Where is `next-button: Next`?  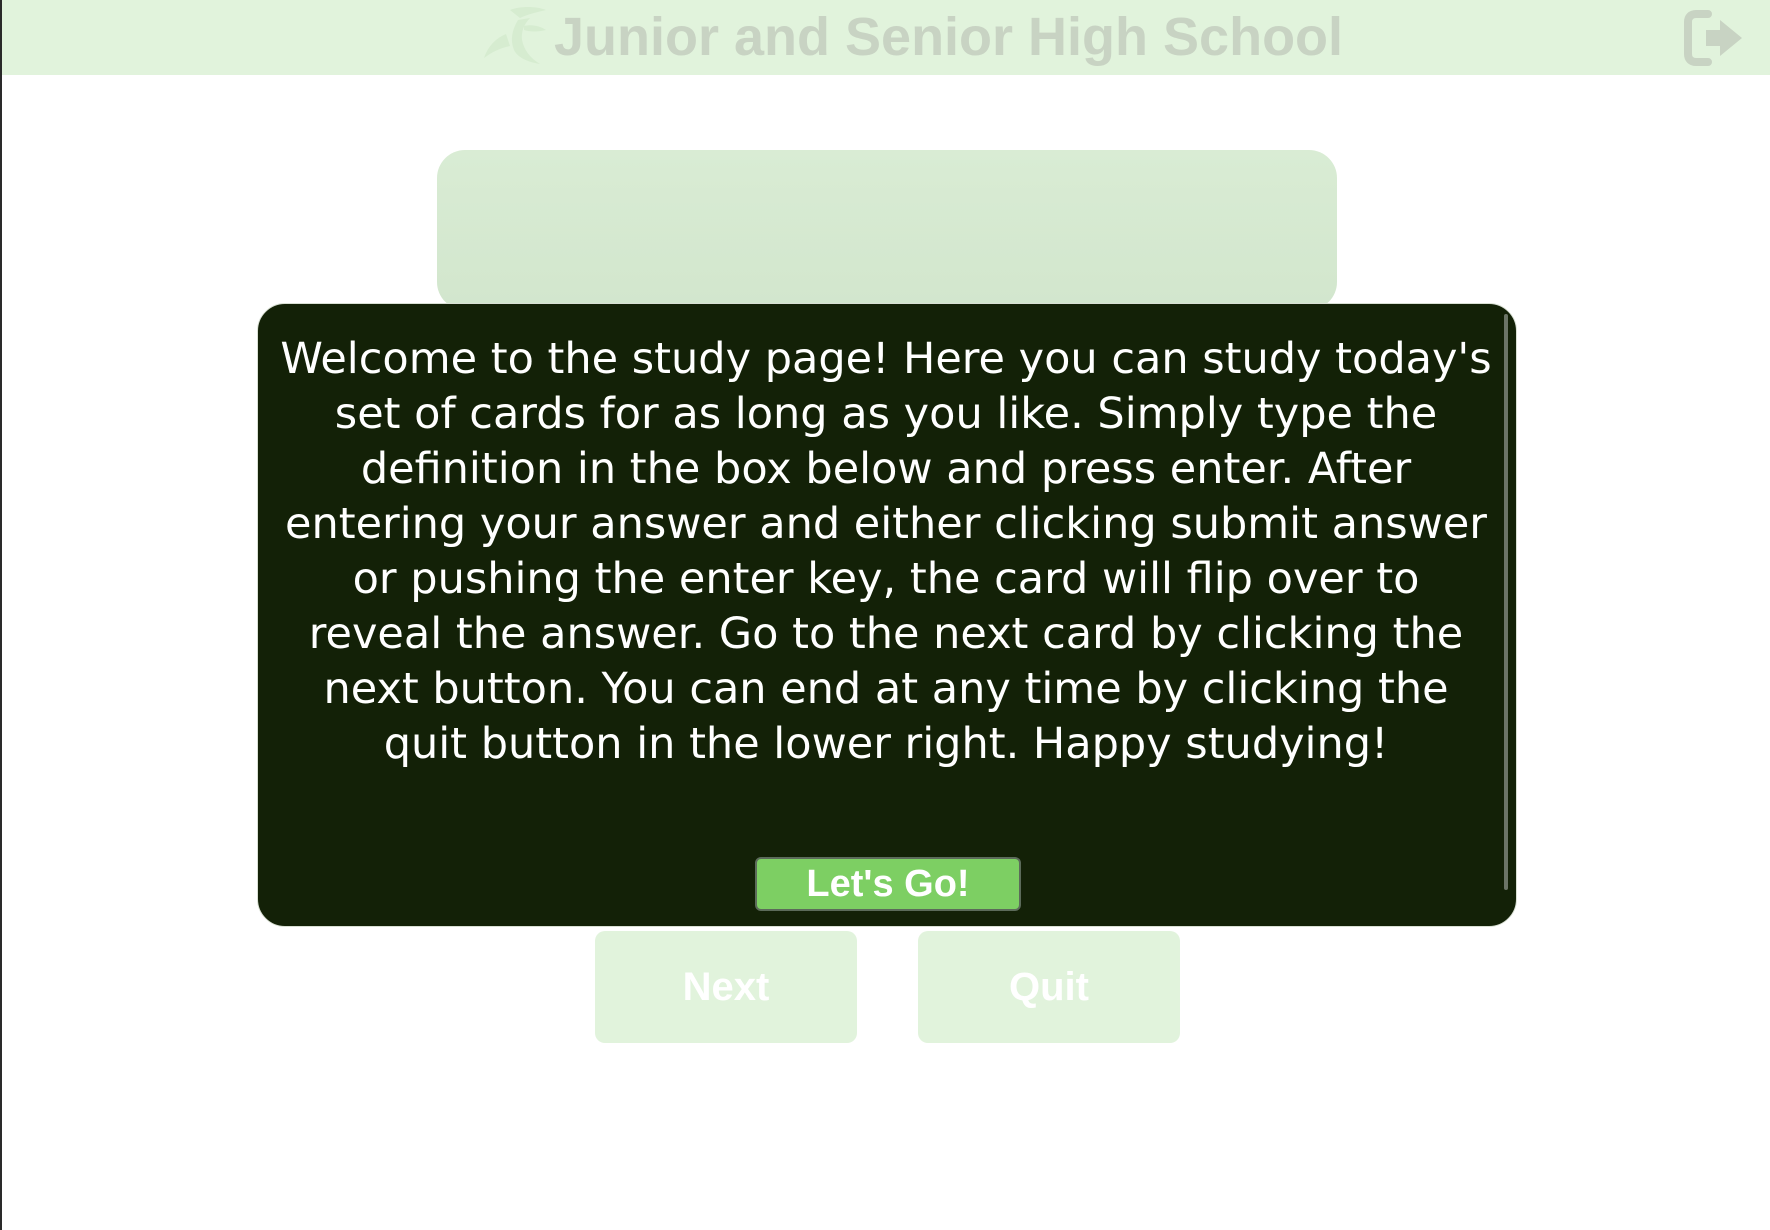 next-button: Next is located at coordinates (726, 987).